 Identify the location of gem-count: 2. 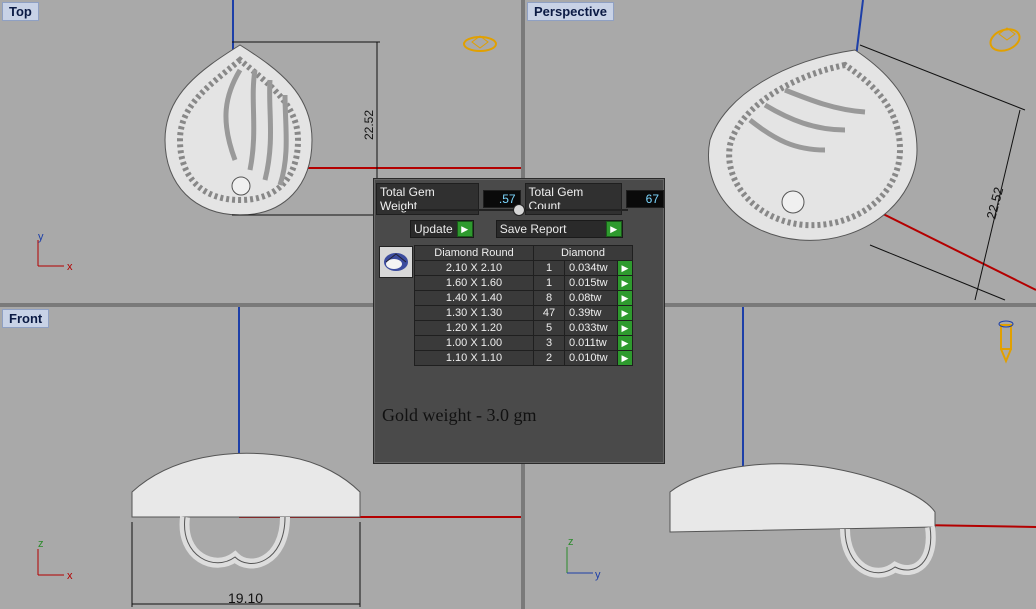
(549, 358).